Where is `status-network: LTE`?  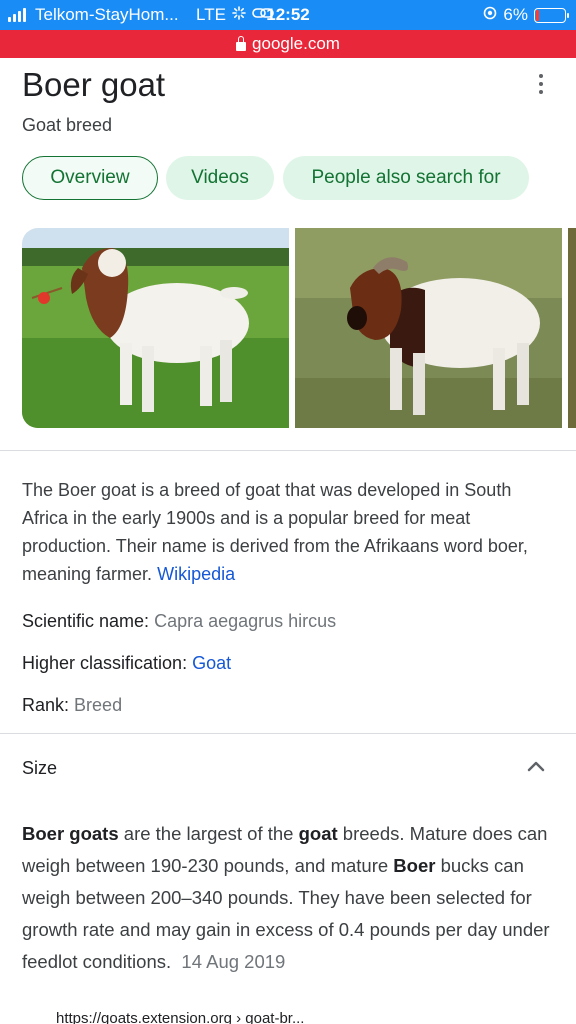 status-network: LTE is located at coordinates (235, 15).